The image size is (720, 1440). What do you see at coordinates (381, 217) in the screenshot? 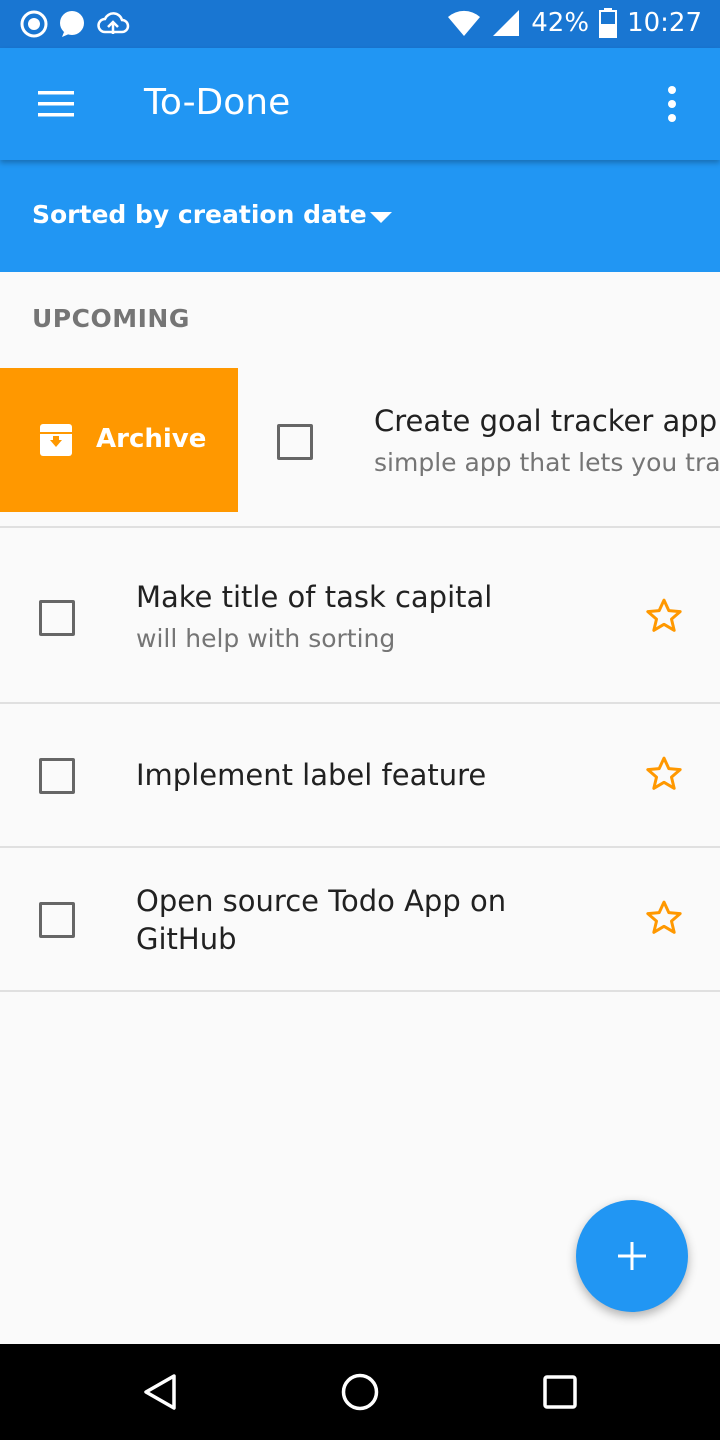
I see `chevron-down-icon` at bounding box center [381, 217].